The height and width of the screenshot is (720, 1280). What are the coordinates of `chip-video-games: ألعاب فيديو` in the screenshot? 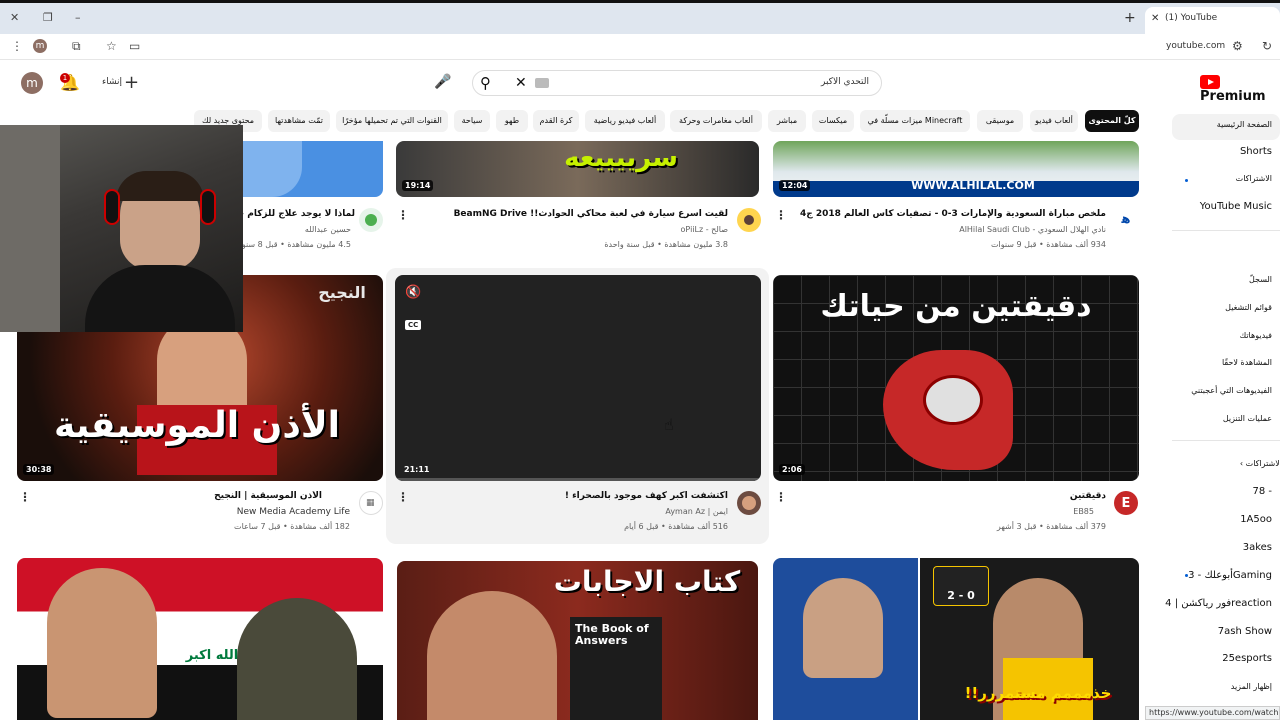 It's located at (1054, 121).